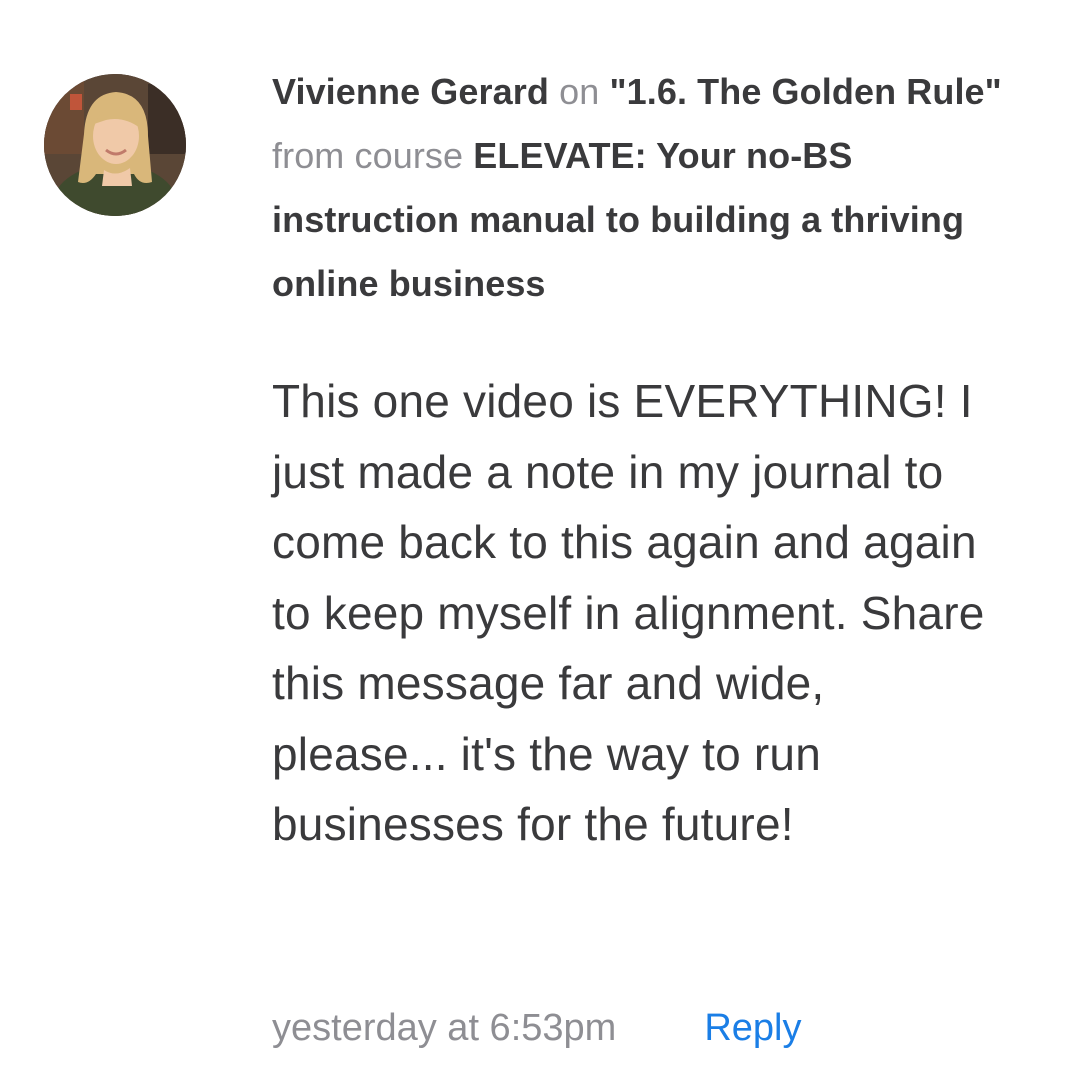 This screenshot has height=1080, width=1080. What do you see at coordinates (410, 91) in the screenshot?
I see `author-name: Vivienne Gerard` at bounding box center [410, 91].